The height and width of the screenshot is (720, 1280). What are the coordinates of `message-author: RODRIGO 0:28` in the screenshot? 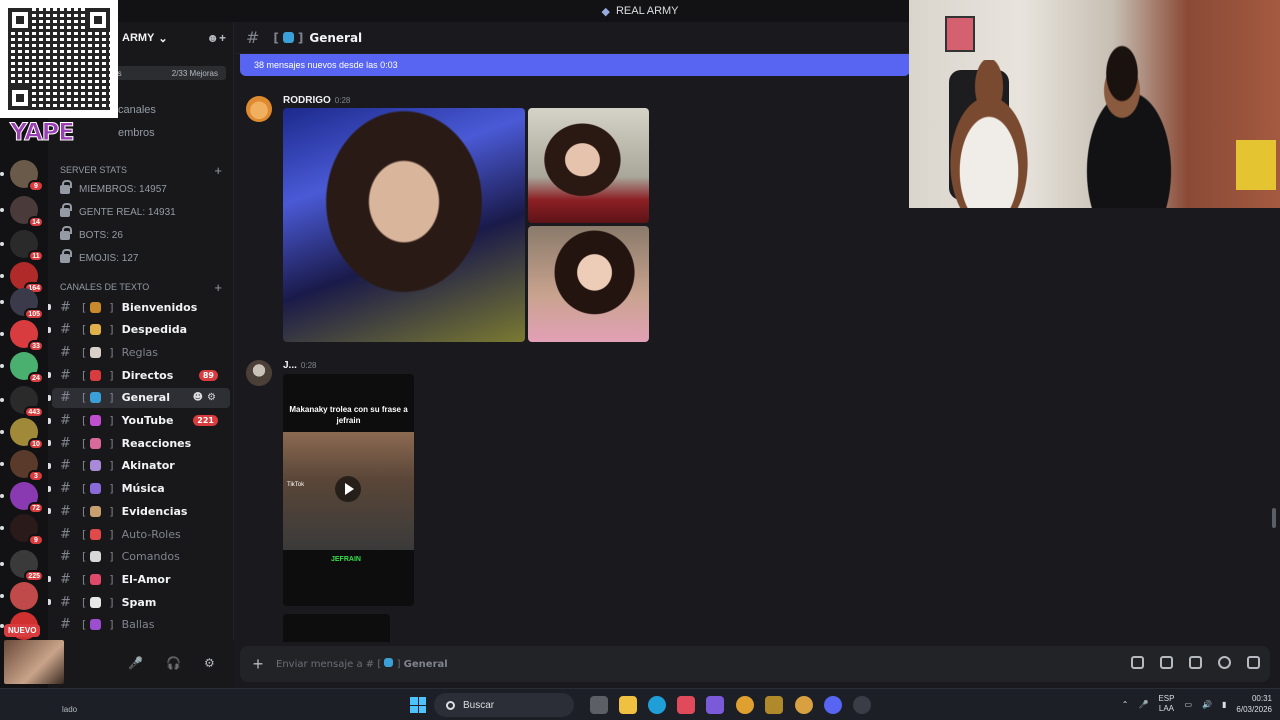 It's located at (316, 100).